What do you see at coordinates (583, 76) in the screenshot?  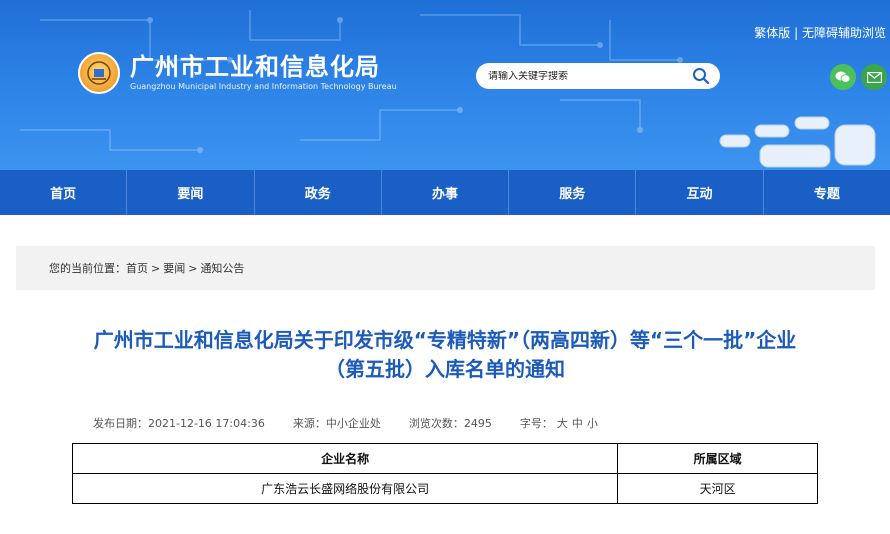 I see `search-input` at bounding box center [583, 76].